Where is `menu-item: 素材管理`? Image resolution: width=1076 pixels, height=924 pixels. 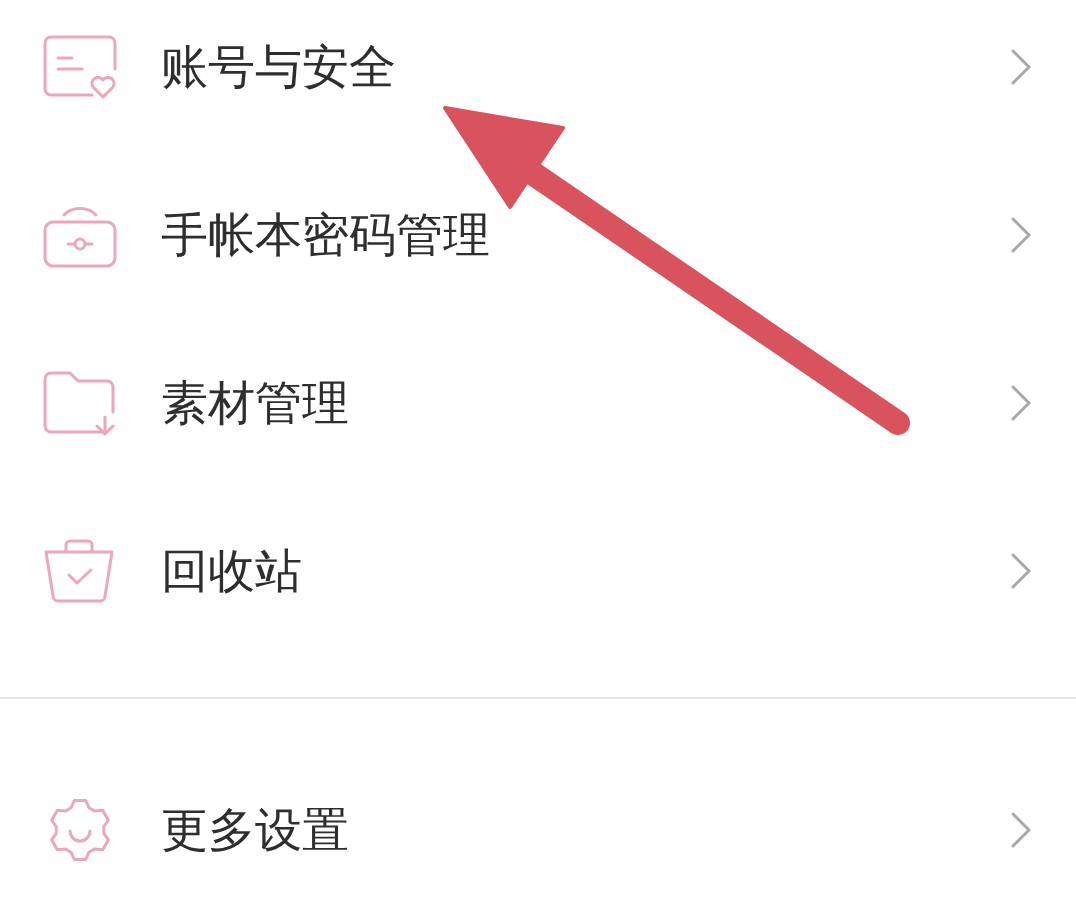 menu-item: 素材管理 is located at coordinates (538, 403).